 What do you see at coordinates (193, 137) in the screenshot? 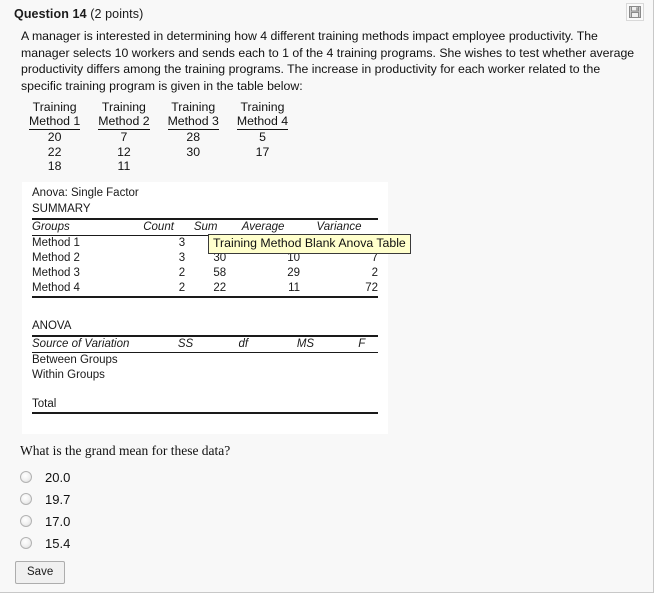
I see `data-cell: 28` at bounding box center [193, 137].